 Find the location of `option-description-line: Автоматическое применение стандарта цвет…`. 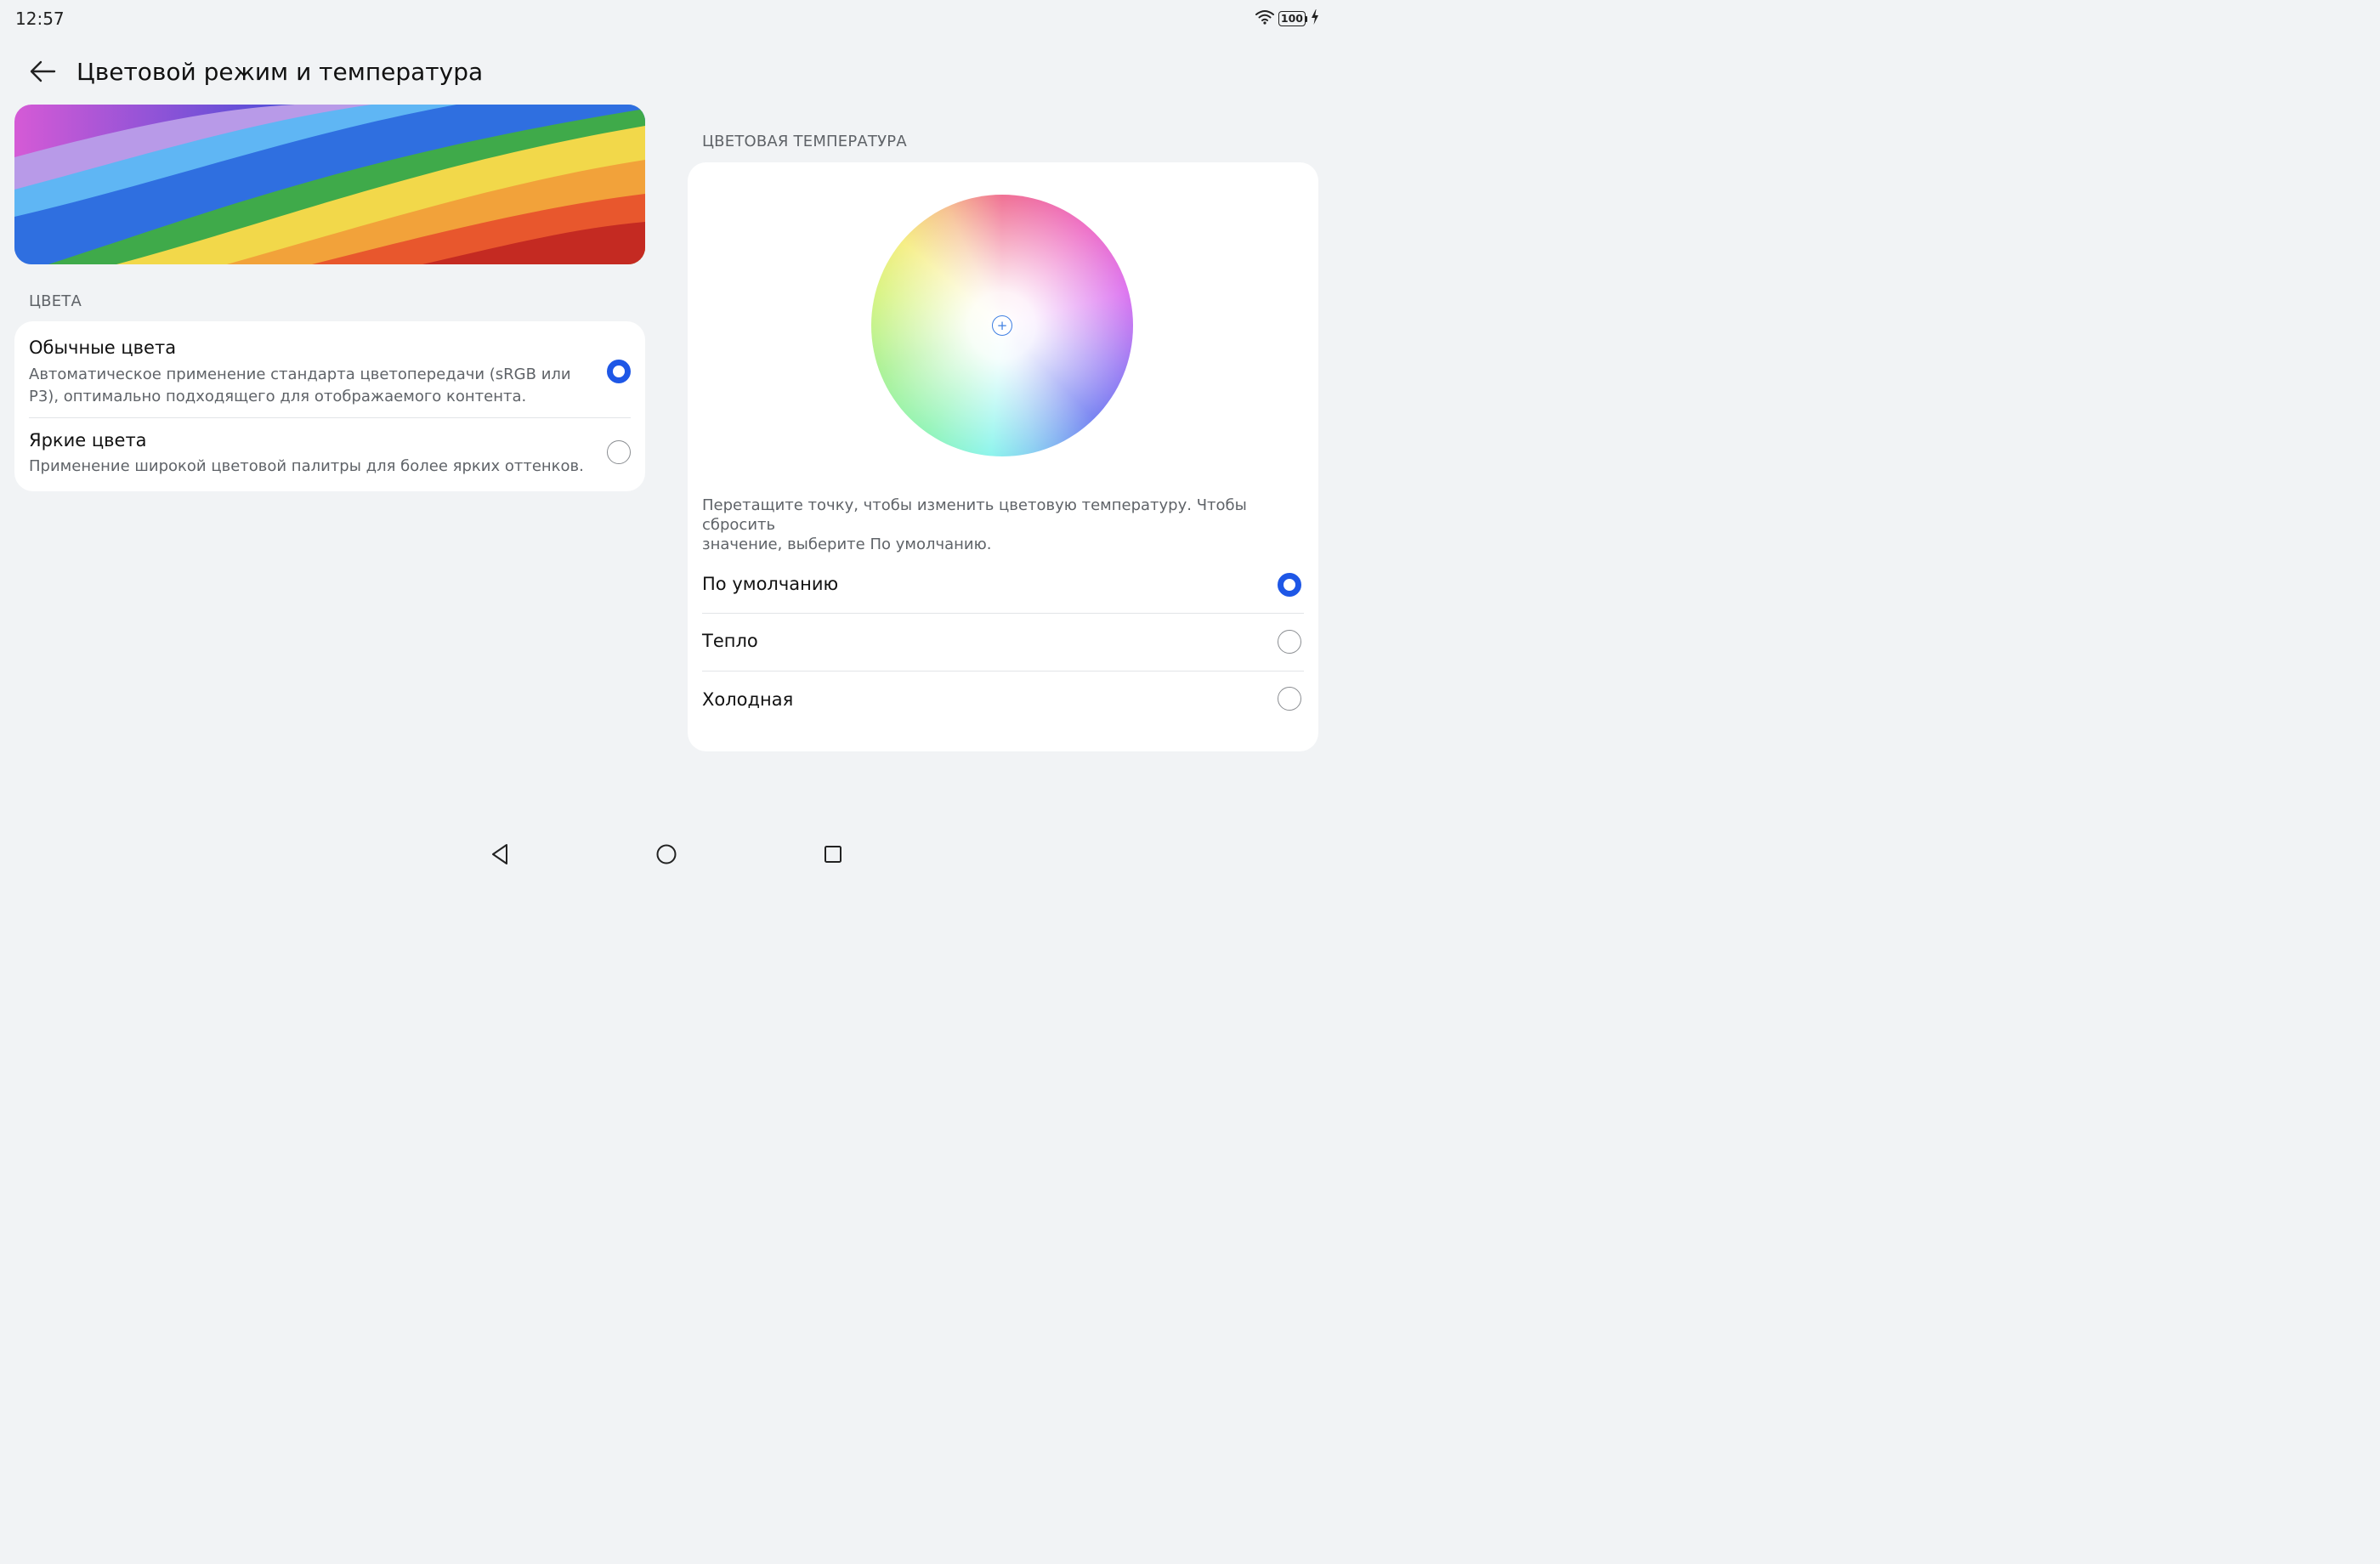

option-description-line: Автоматическое применение стандарта цвет… is located at coordinates (300, 374).